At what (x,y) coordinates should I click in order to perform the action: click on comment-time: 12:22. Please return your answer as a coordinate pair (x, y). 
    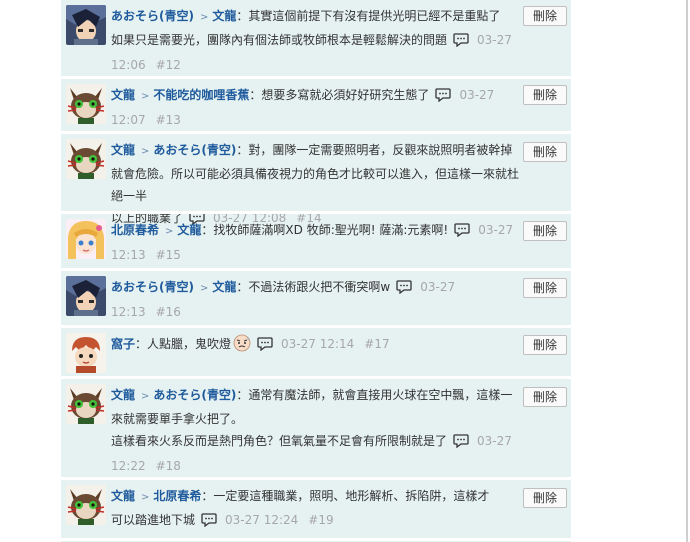
    Looking at the image, I should click on (128, 466).